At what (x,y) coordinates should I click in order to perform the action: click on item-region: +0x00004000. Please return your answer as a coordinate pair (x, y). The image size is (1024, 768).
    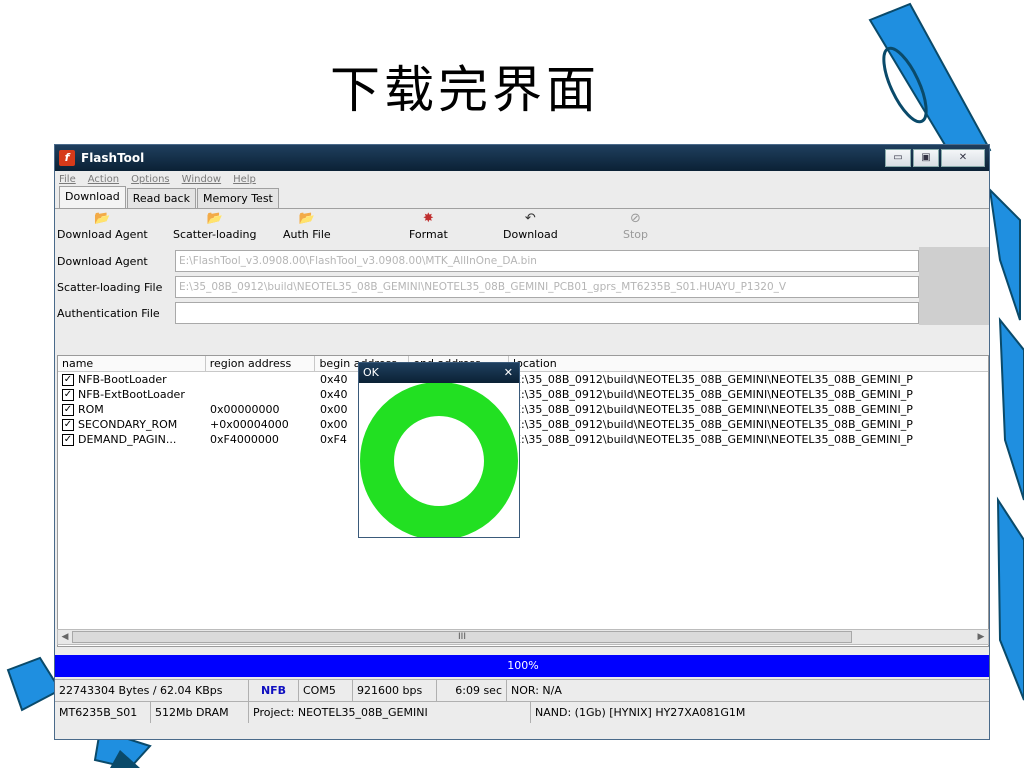
    Looking at the image, I should click on (249, 424).